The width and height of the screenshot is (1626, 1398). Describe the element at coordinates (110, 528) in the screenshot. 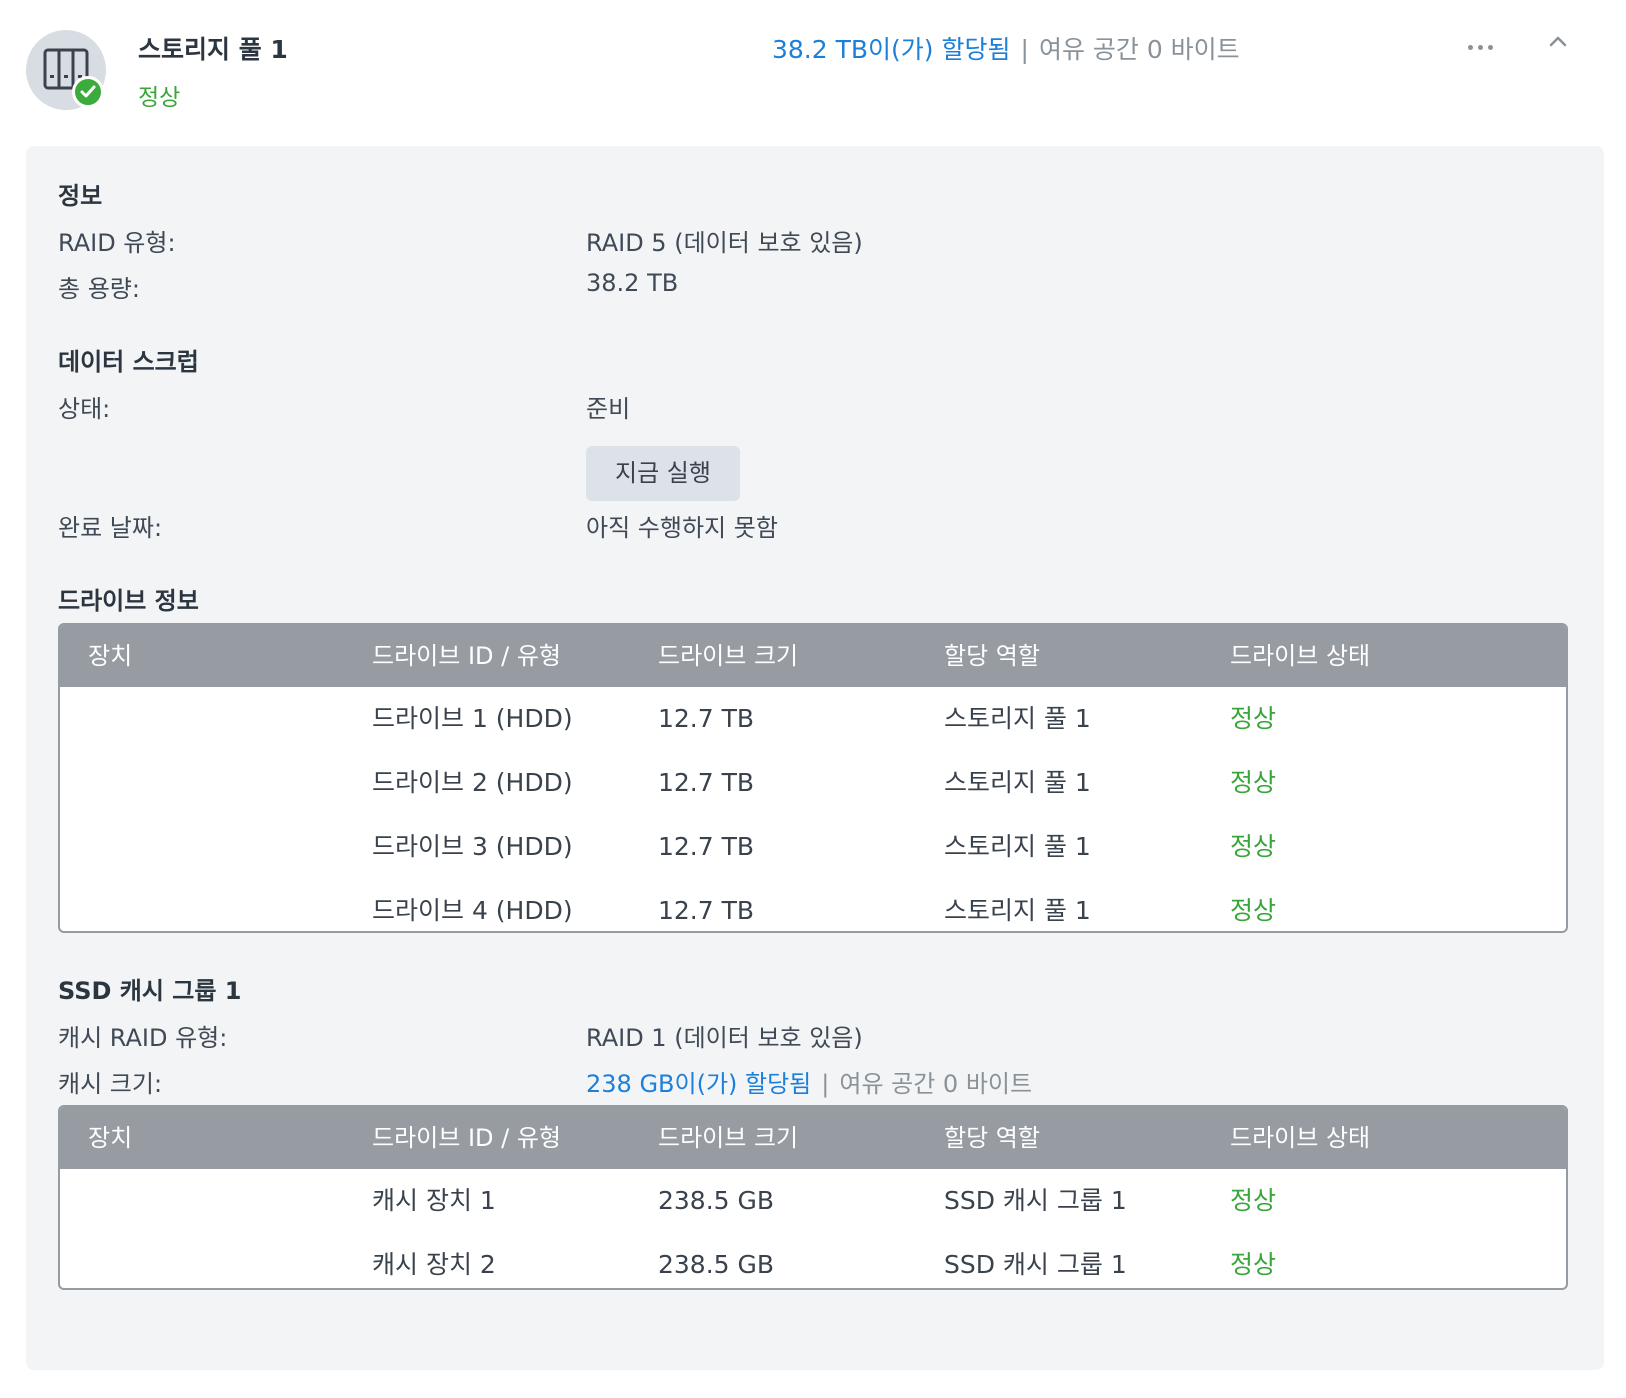

I see `completed-date-label: 완료 날짜:` at that location.